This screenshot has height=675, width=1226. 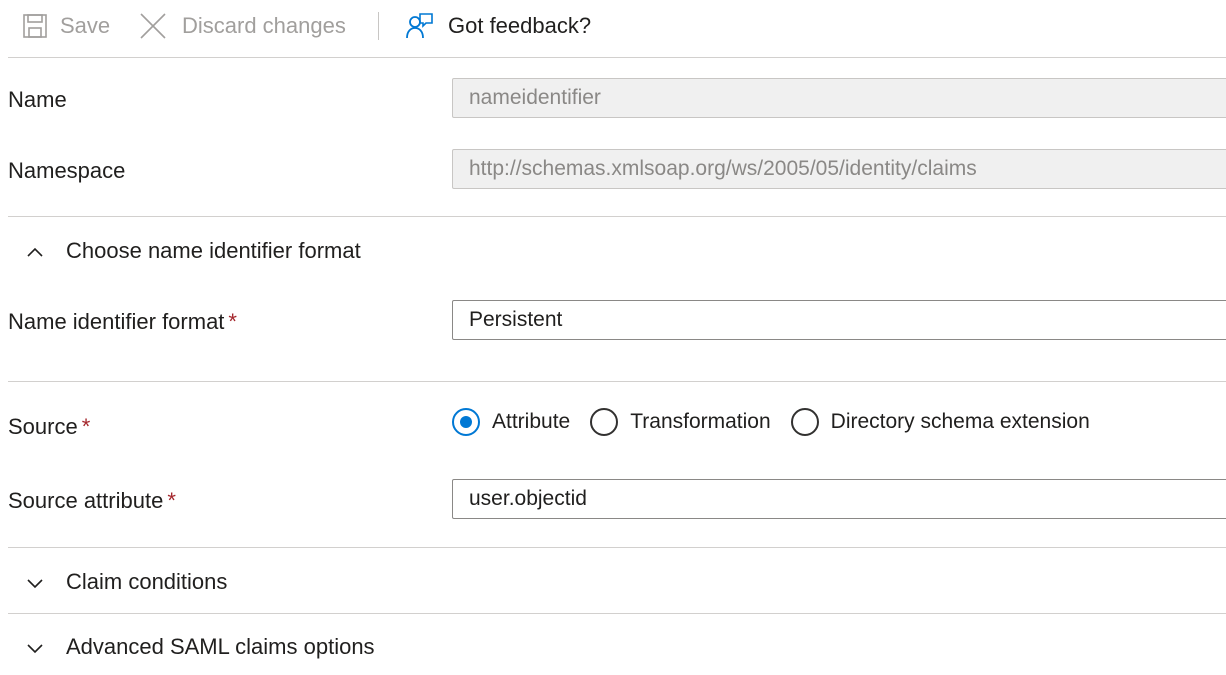 I want to click on source-attribute-label: Source attribute *, so click(x=92, y=501).